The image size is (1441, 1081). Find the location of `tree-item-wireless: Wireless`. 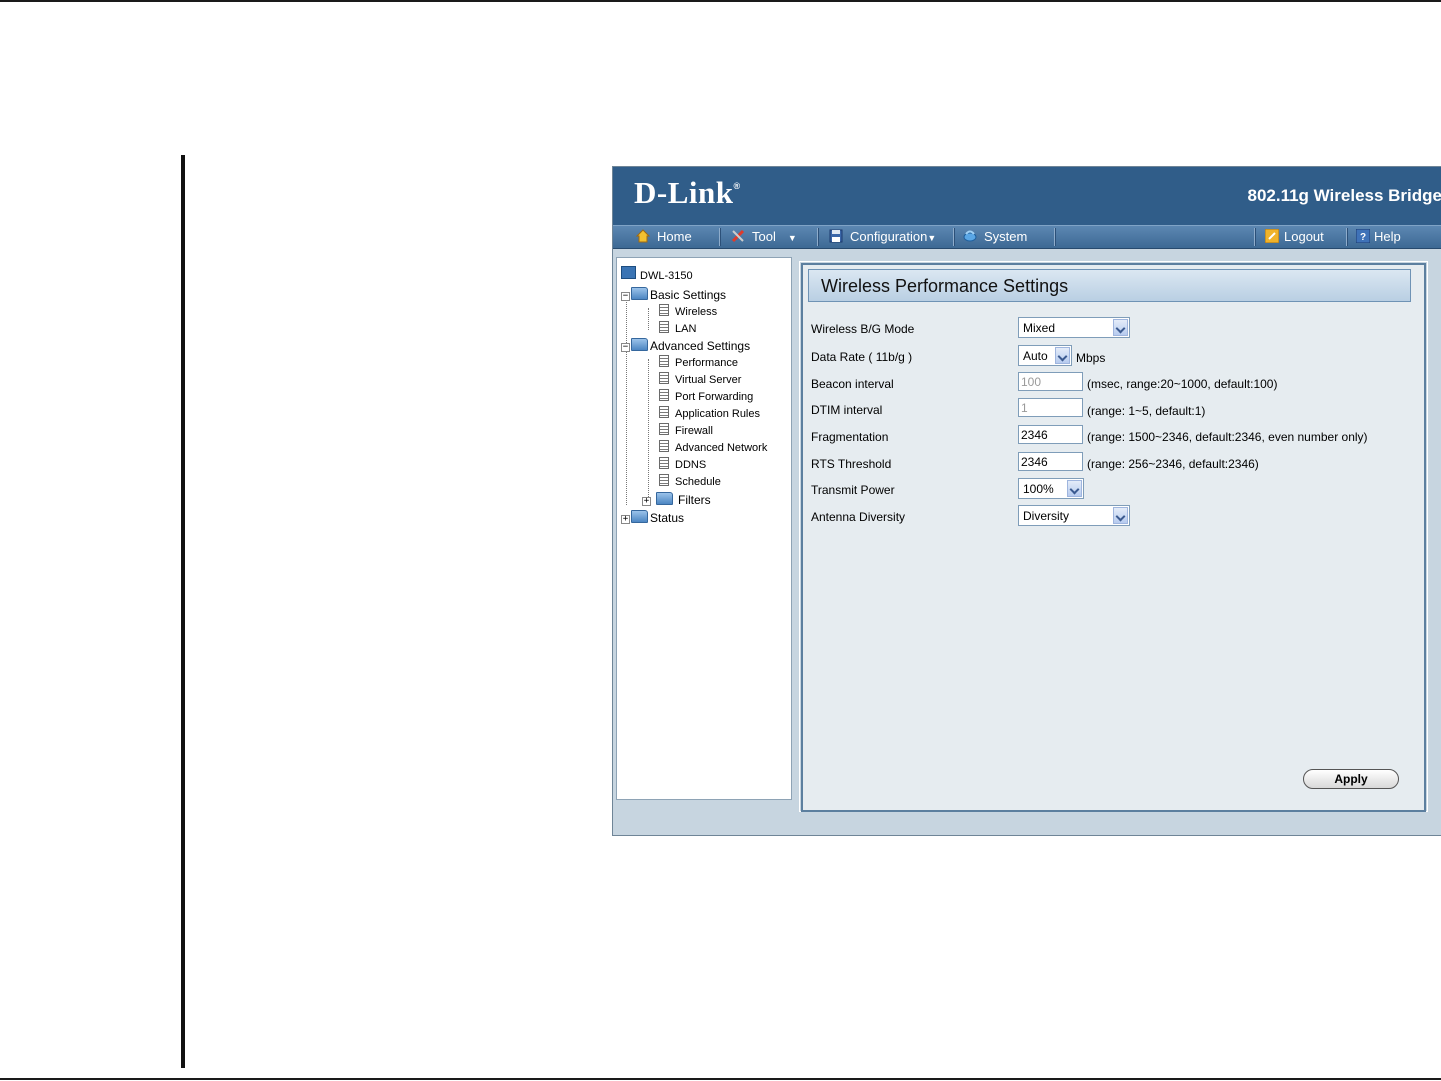

tree-item-wireless: Wireless is located at coordinates (688, 312).